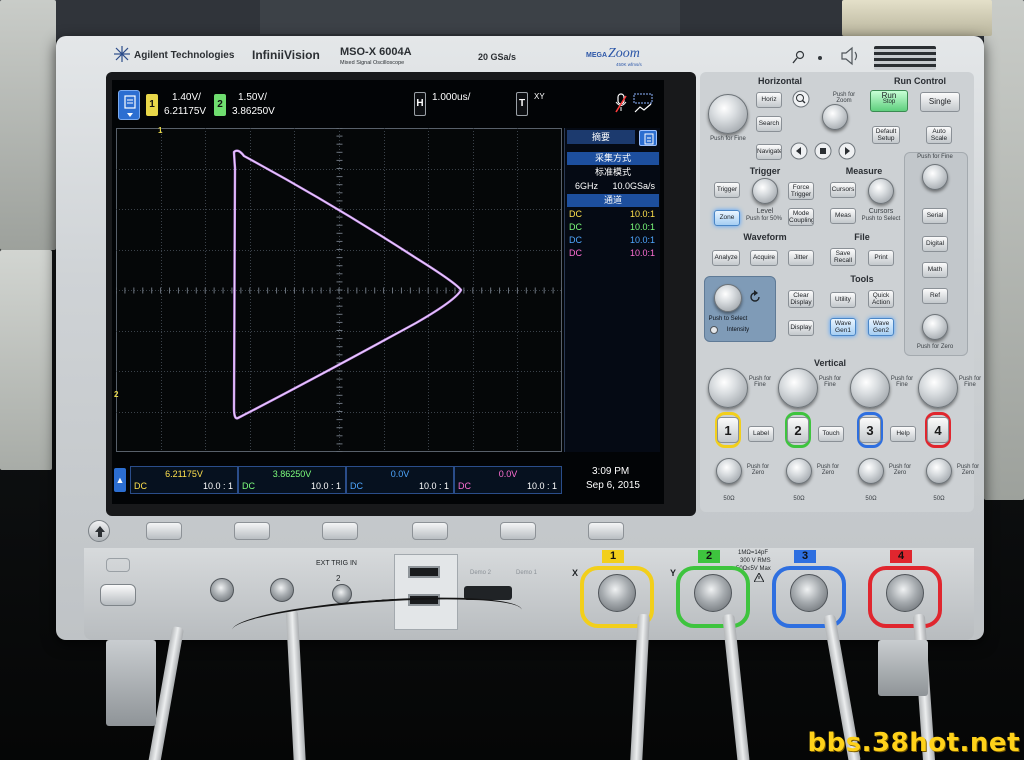 The image size is (1024, 760). I want to click on channel-key: 4, so click(938, 430).